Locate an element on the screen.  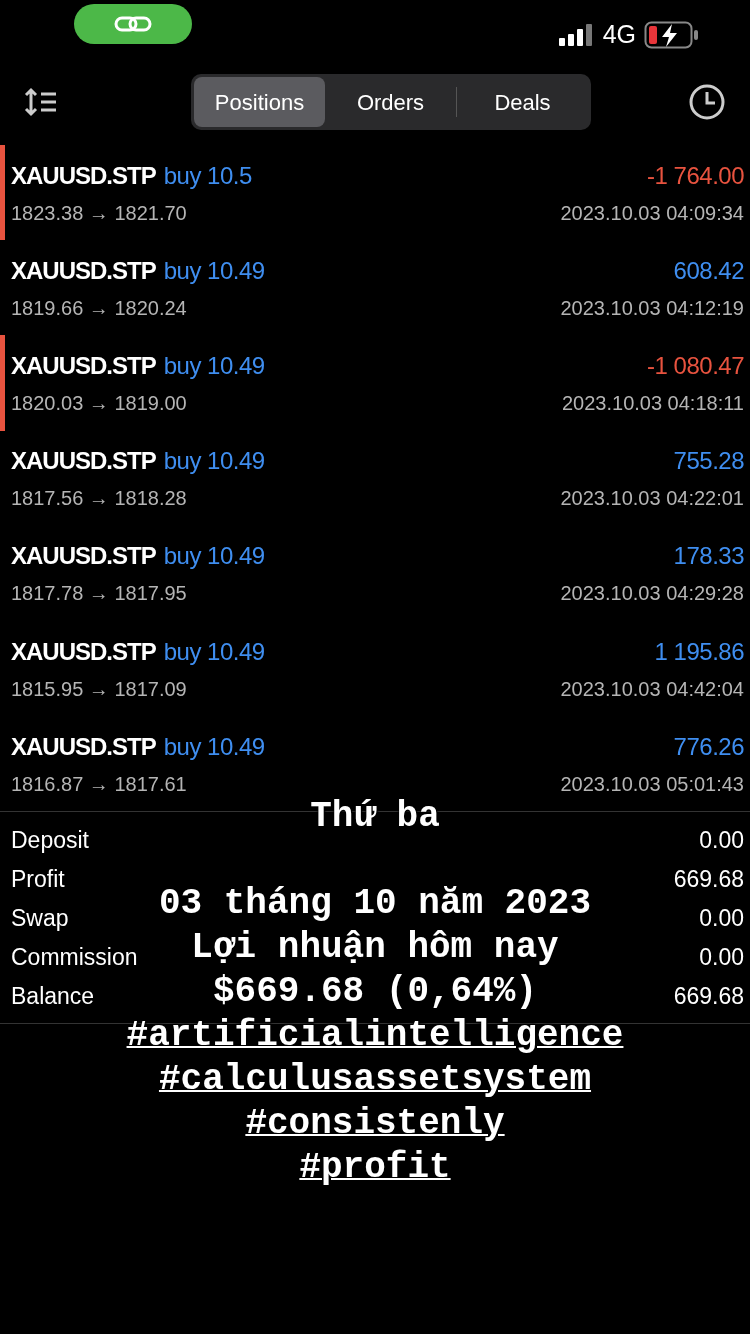
time-text: 2023.10.03 04:22:01 is located at coordinates (652, 499).